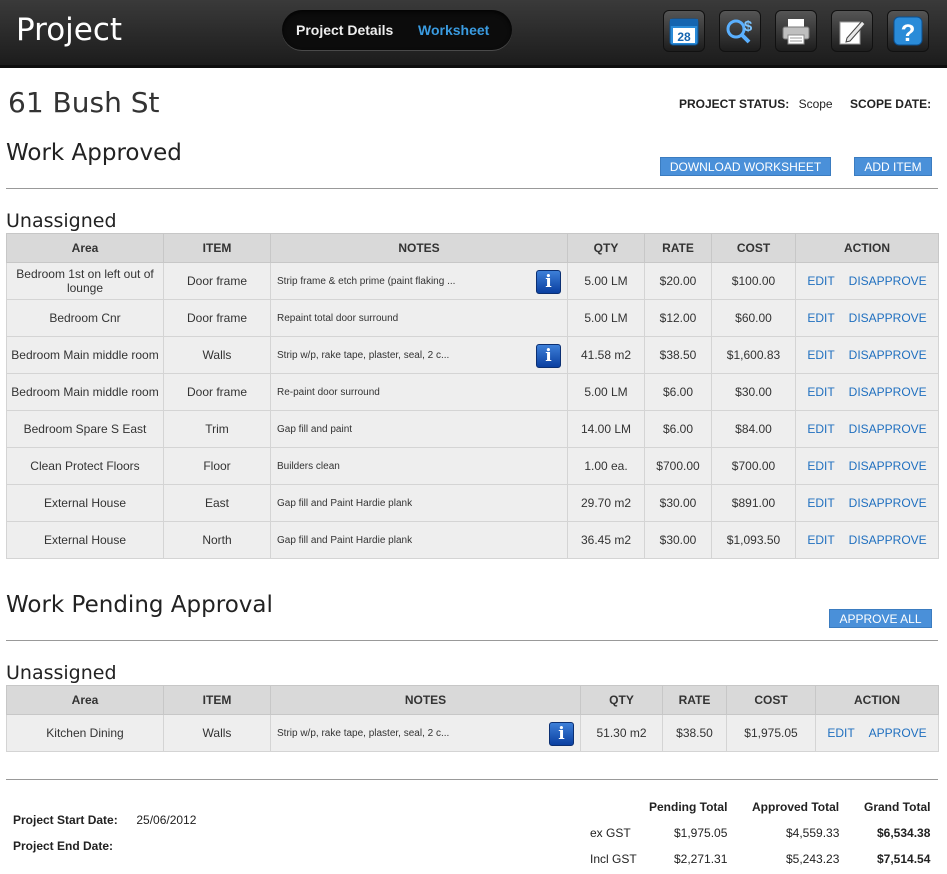  Describe the element at coordinates (678, 281) in the screenshot. I see `cell-rate: $20.00` at that location.